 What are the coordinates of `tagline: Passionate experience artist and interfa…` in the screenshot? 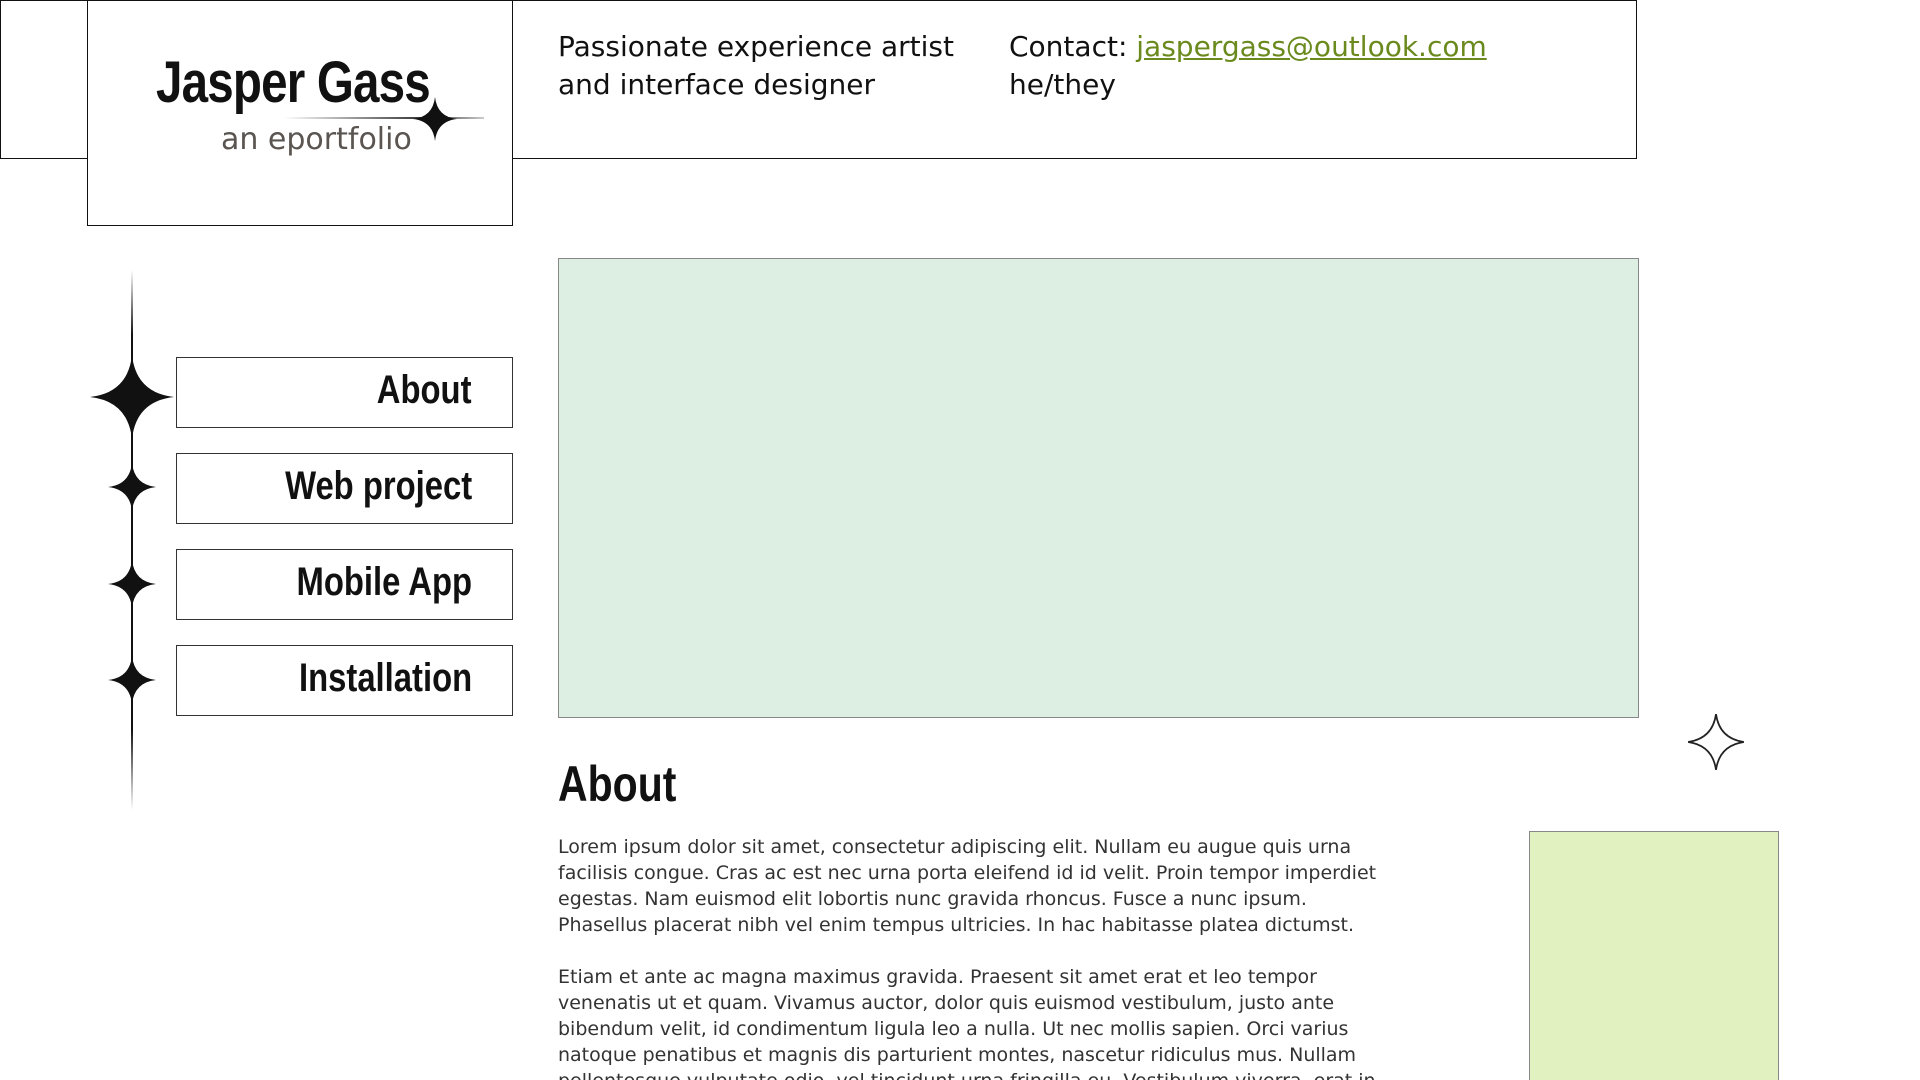 It's located at (756, 65).